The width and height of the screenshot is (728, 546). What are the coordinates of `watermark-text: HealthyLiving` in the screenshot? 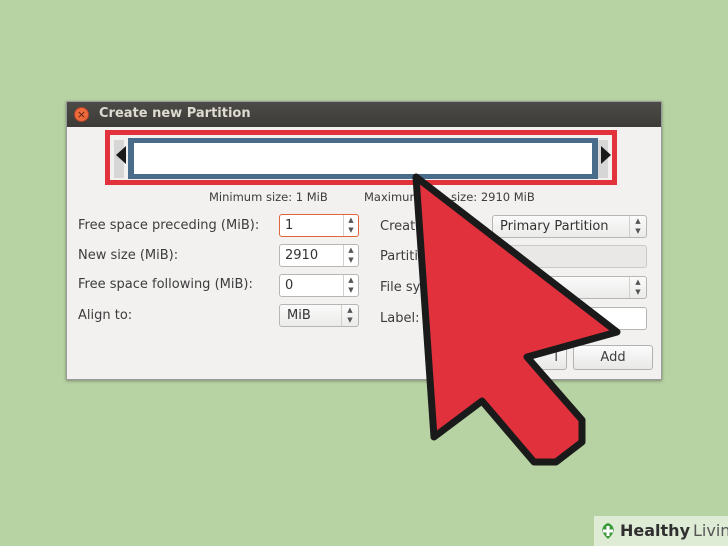 It's located at (674, 530).